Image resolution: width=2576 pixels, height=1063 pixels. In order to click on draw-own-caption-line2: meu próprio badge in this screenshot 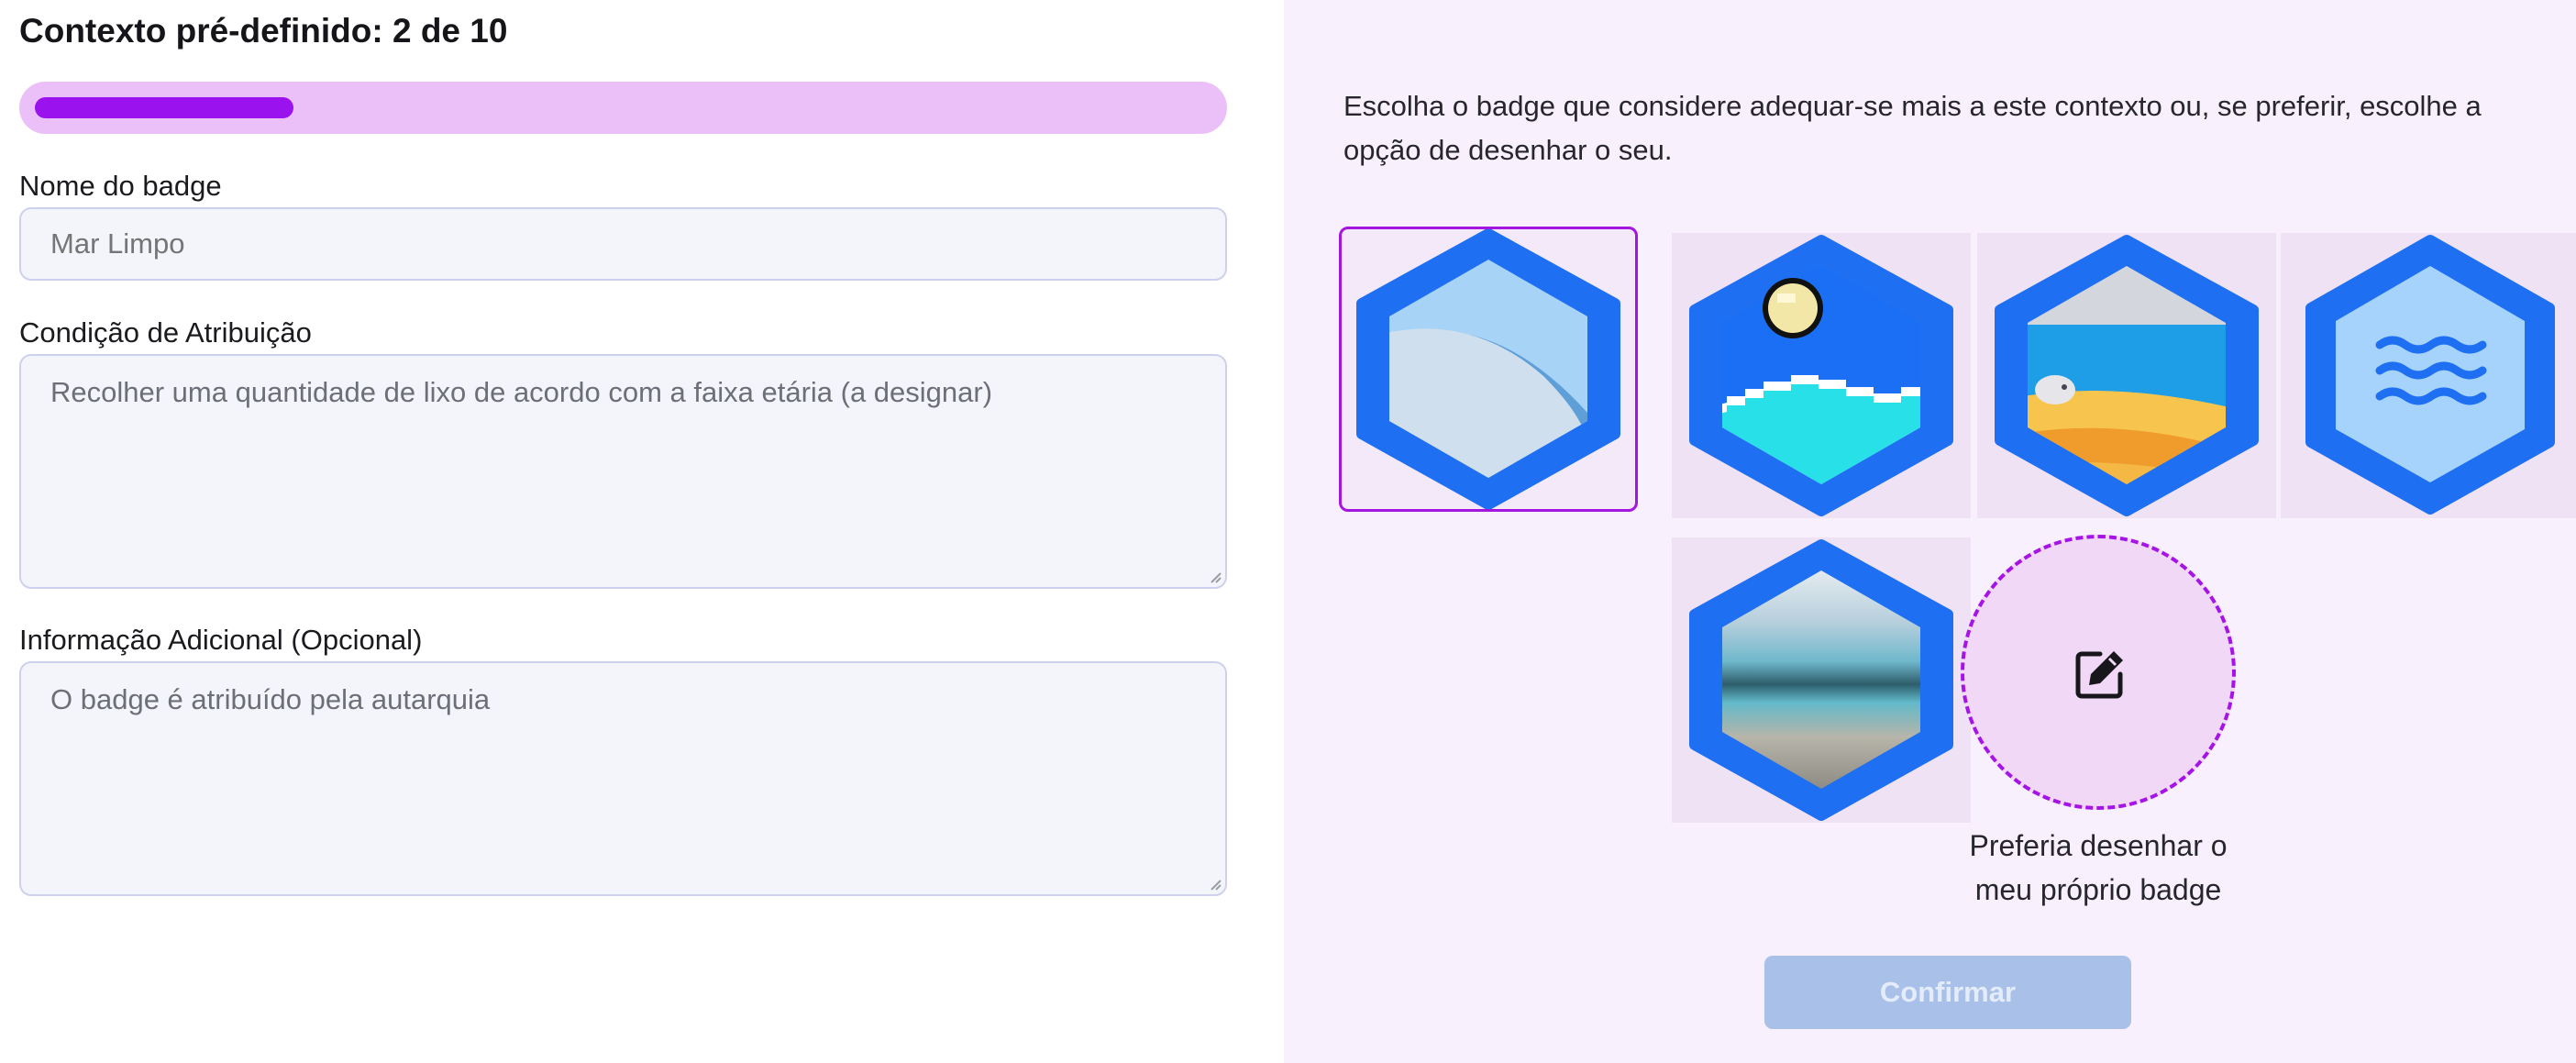, I will do `click(2098, 890)`.